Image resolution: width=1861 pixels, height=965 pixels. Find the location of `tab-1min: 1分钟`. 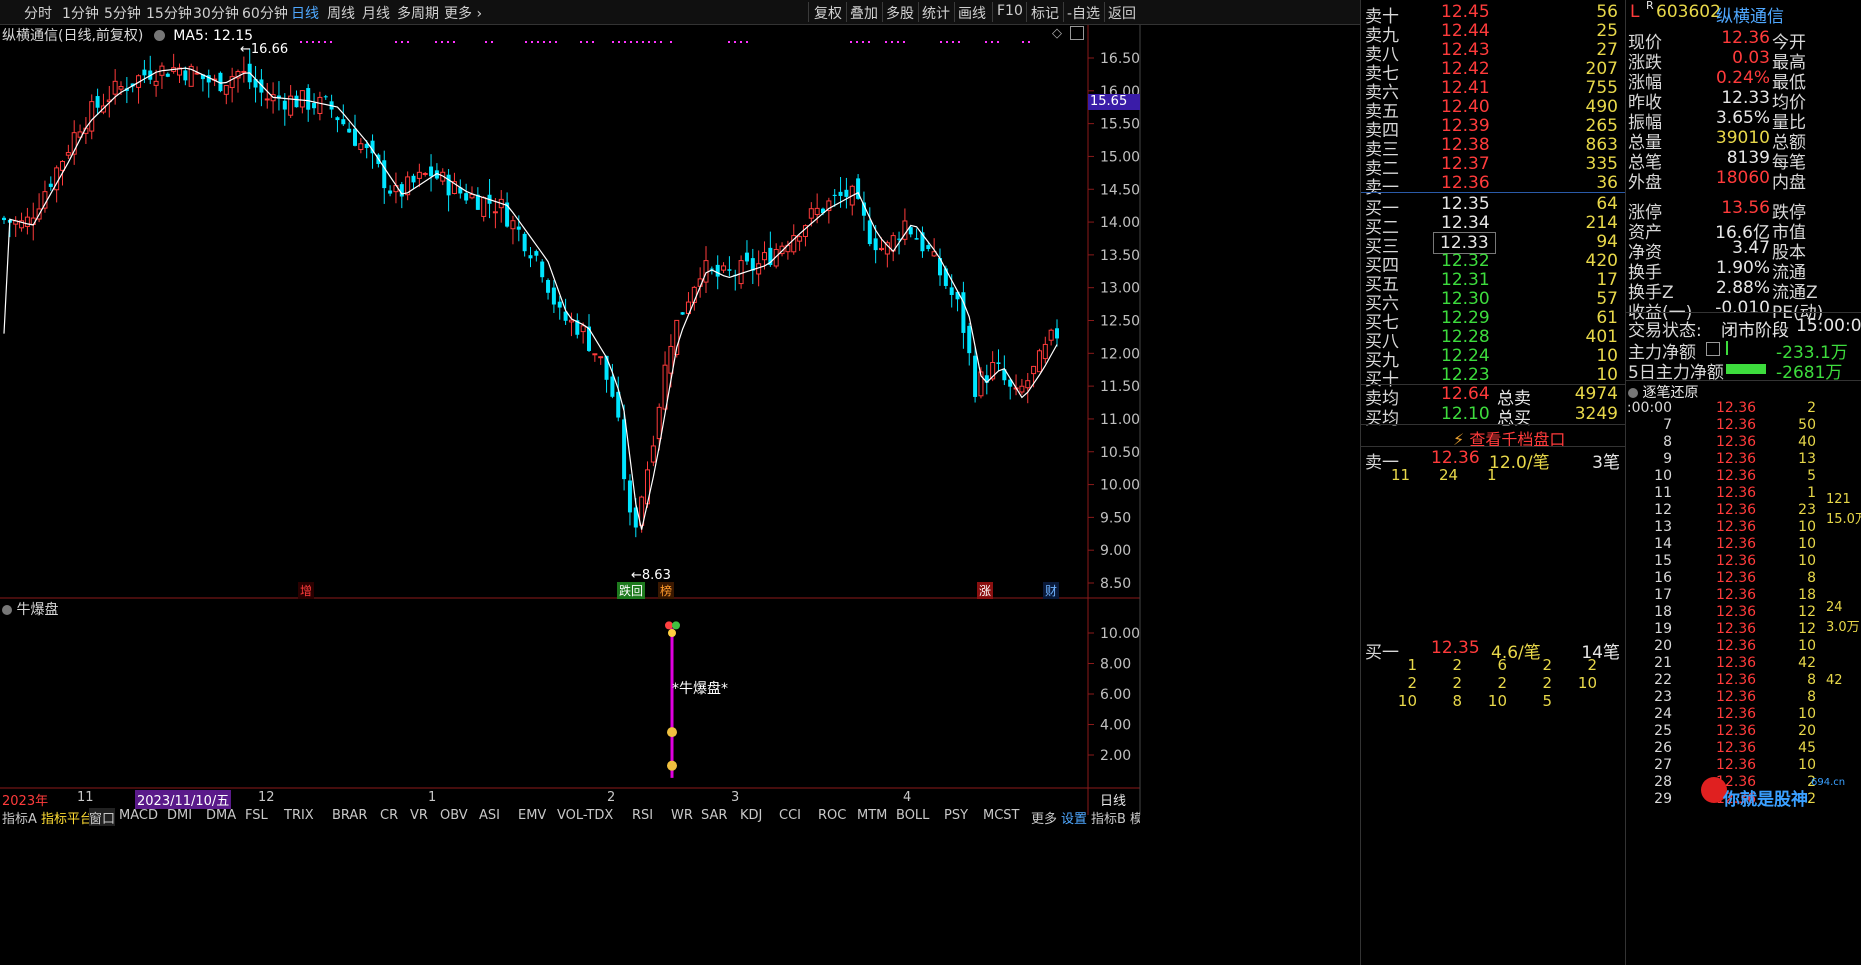

tab-1min: 1分钟 is located at coordinates (80, 13).